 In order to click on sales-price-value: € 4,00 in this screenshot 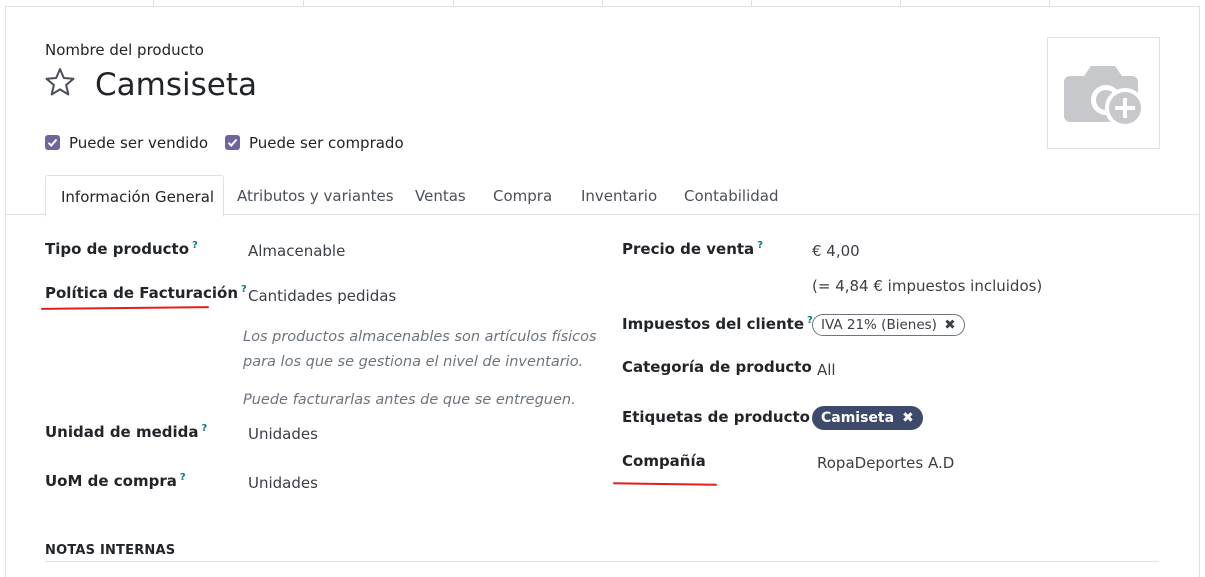, I will do `click(836, 251)`.